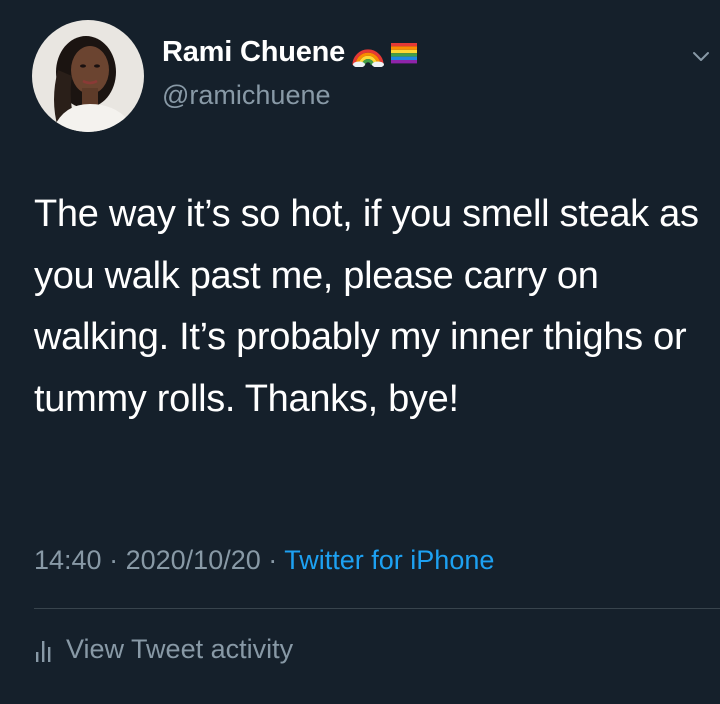 This screenshot has width=720, height=704. I want to click on display-name: Rami Chuene, so click(253, 52).